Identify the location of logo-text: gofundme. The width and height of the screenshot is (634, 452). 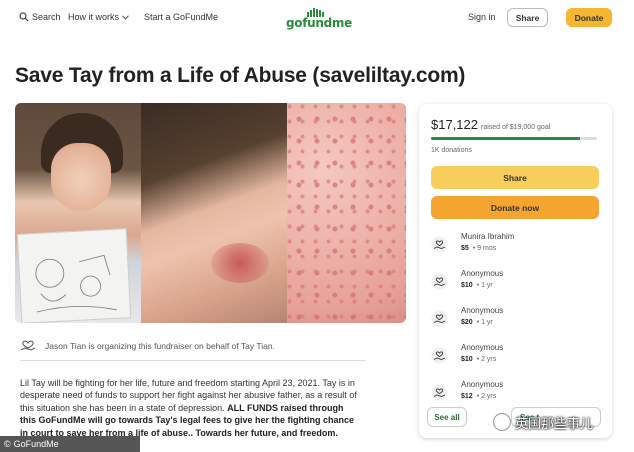
(319, 23).